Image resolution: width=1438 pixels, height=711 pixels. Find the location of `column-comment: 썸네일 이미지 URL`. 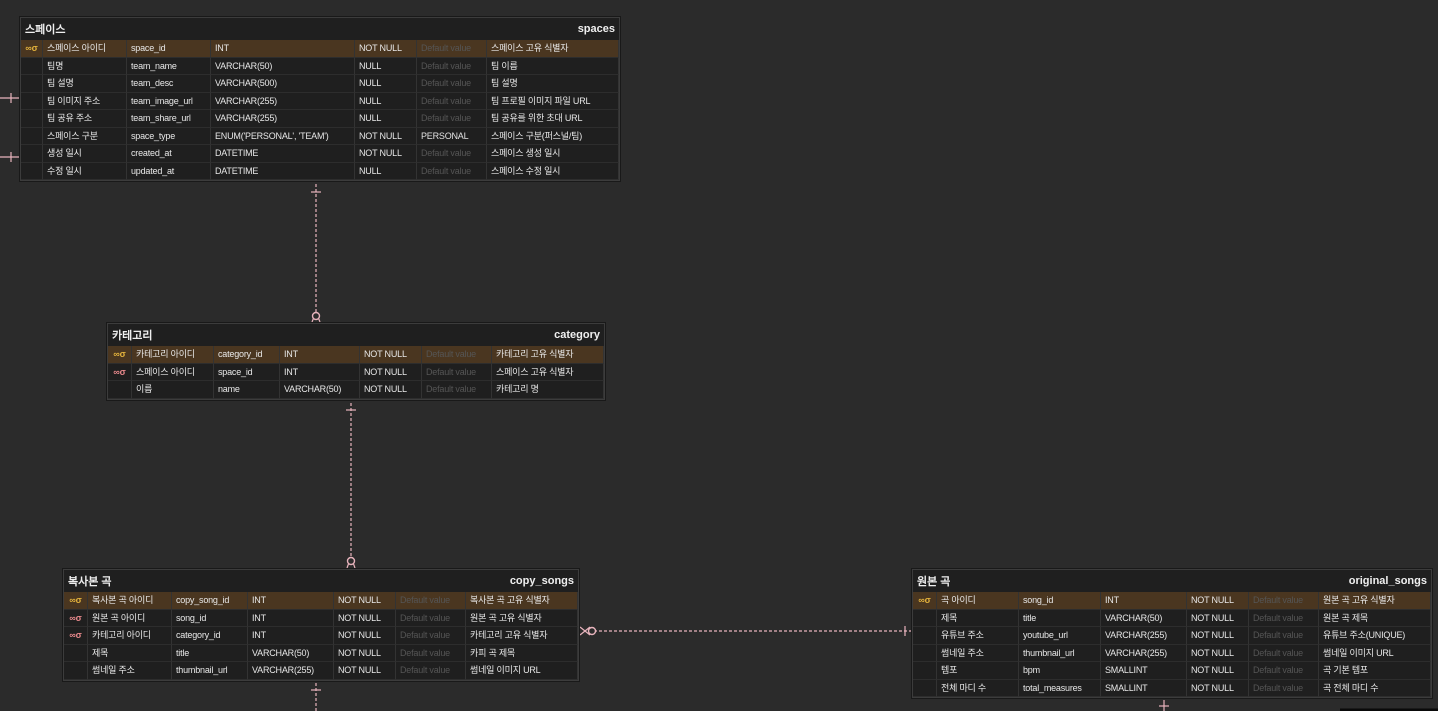

column-comment: 썸네일 이미지 URL is located at coordinates (1375, 653).